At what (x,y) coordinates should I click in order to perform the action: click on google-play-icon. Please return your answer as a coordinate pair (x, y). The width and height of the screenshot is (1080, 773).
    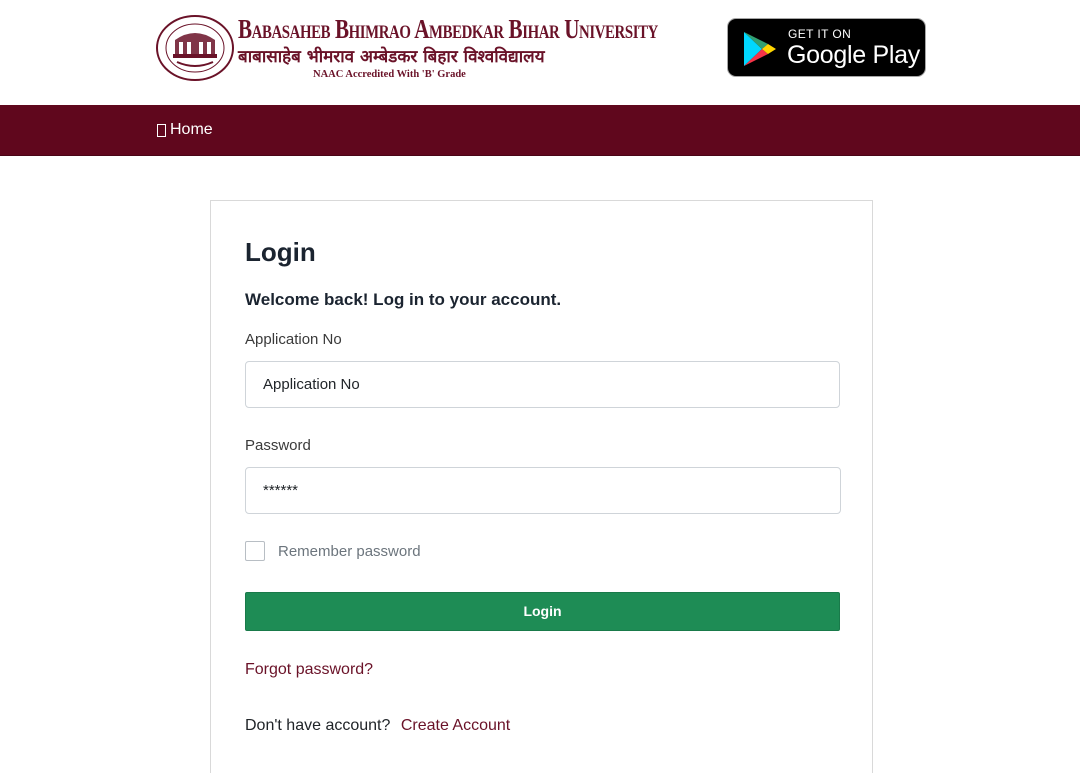
    Looking at the image, I should click on (760, 49).